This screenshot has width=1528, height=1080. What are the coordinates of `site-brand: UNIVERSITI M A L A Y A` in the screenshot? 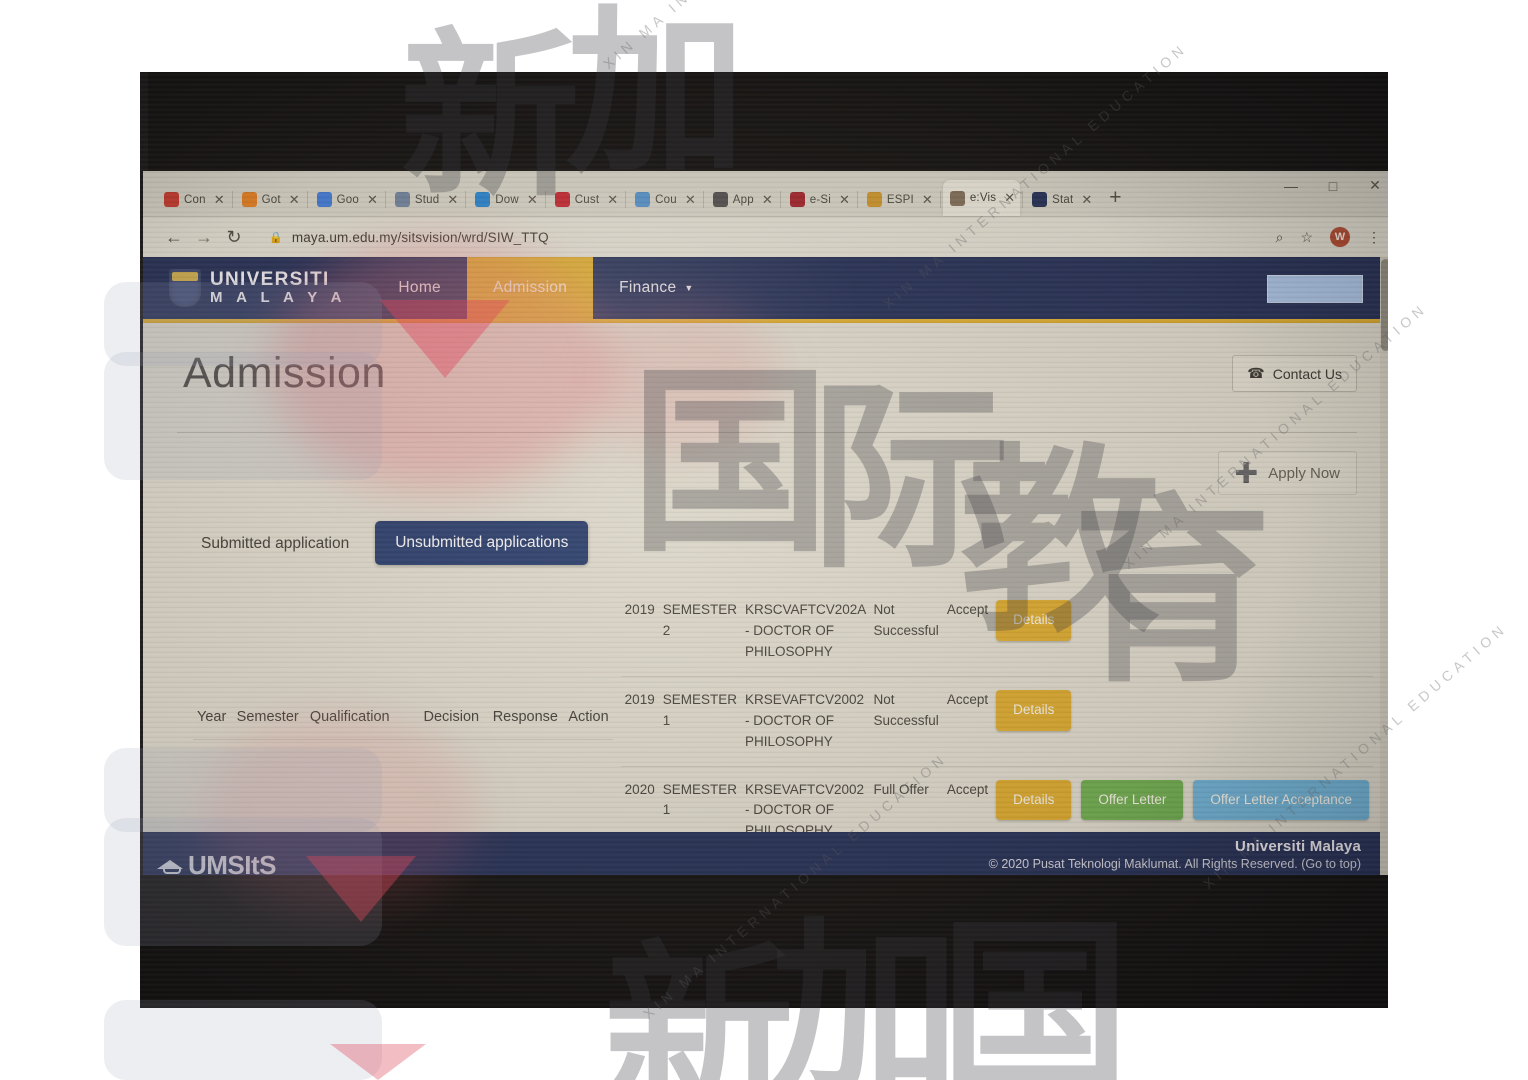 It's located at (278, 288).